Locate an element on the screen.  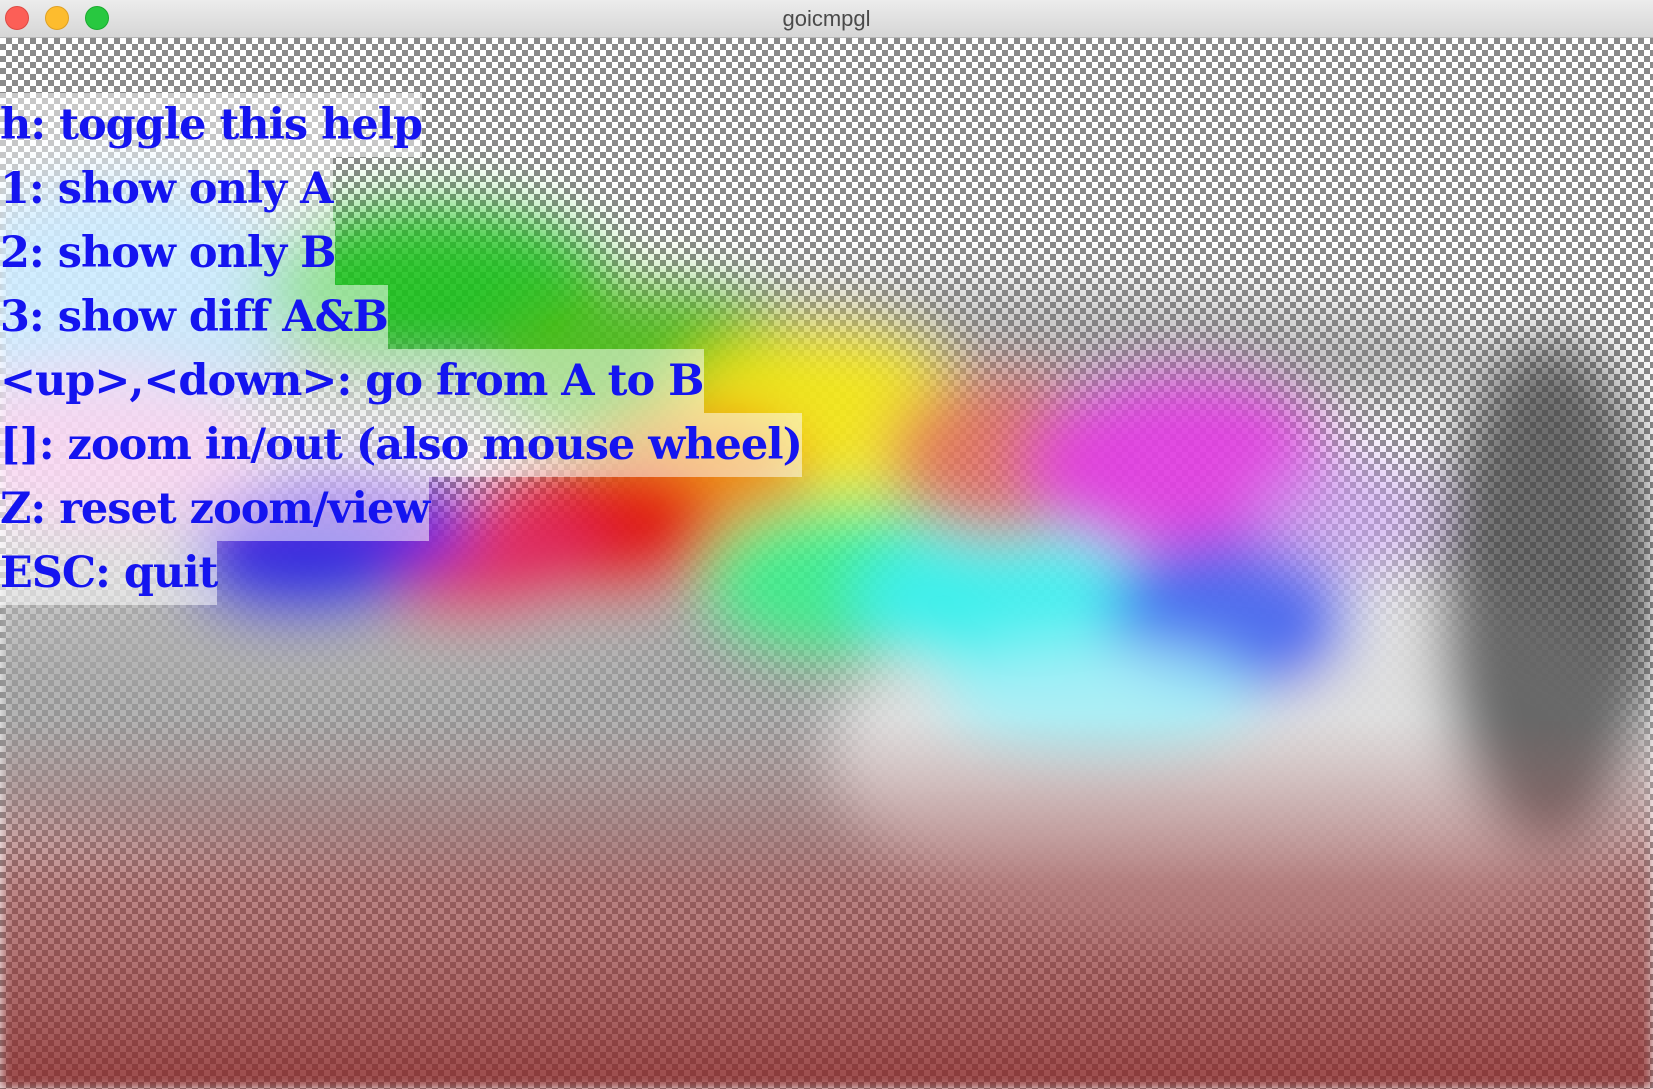
title-bar: goicmpgl is located at coordinates (826, 19).